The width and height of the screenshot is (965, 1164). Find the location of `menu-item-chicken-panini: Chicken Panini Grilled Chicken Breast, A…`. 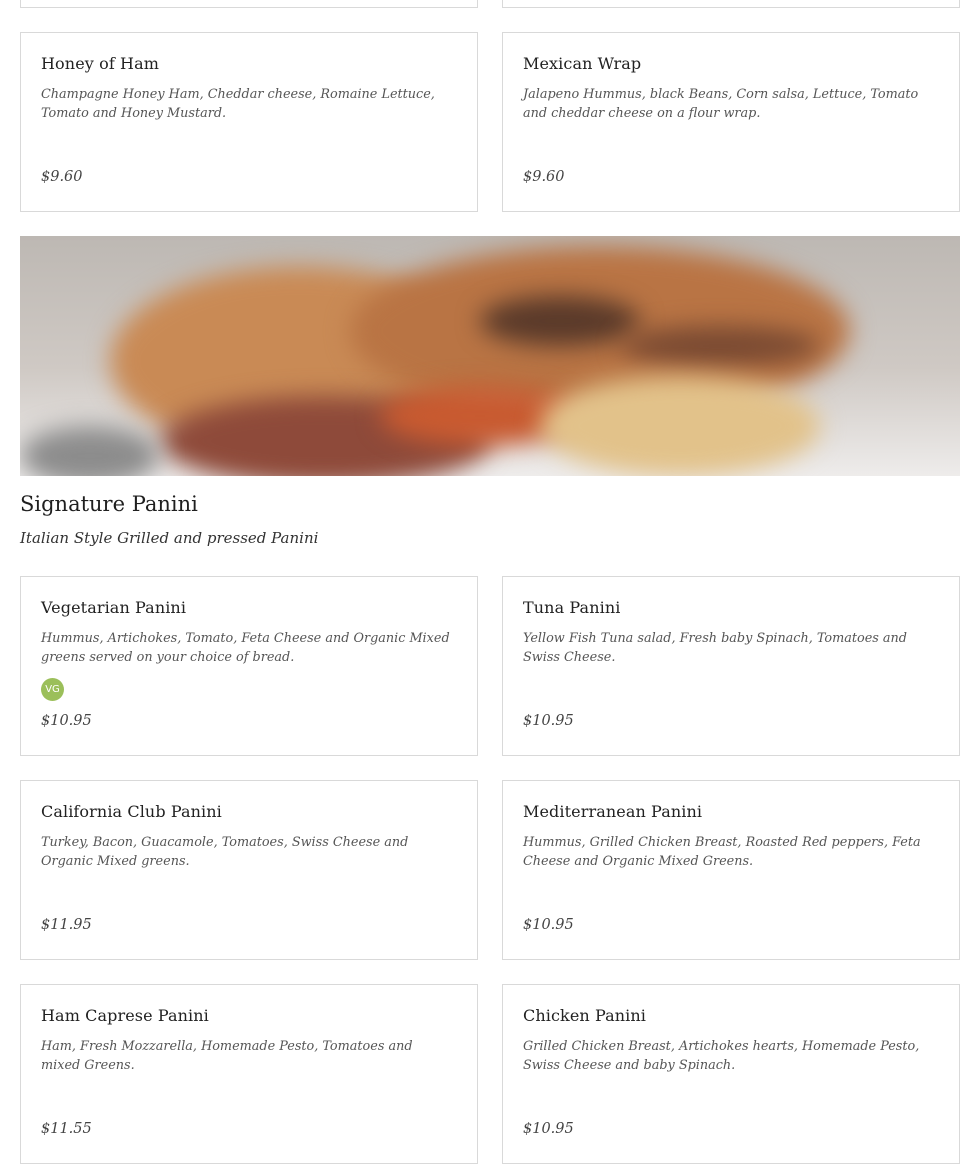

menu-item-chicken-panini: Chicken Panini Grilled Chicken Breast, A… is located at coordinates (731, 1074).